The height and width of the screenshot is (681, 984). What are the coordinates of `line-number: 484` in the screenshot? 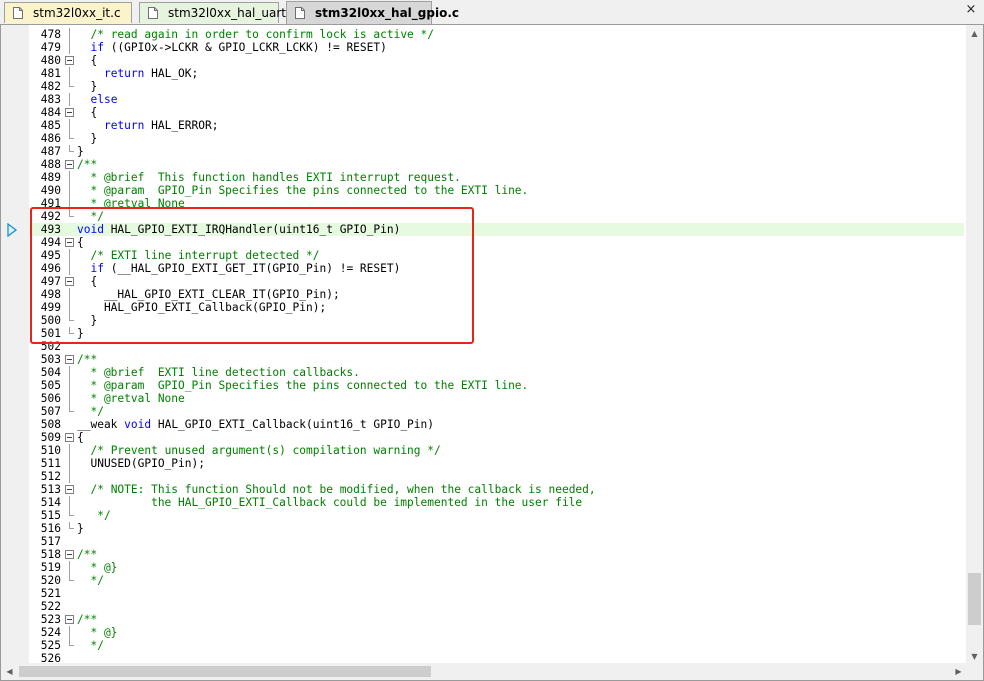 It's located at (50, 112).